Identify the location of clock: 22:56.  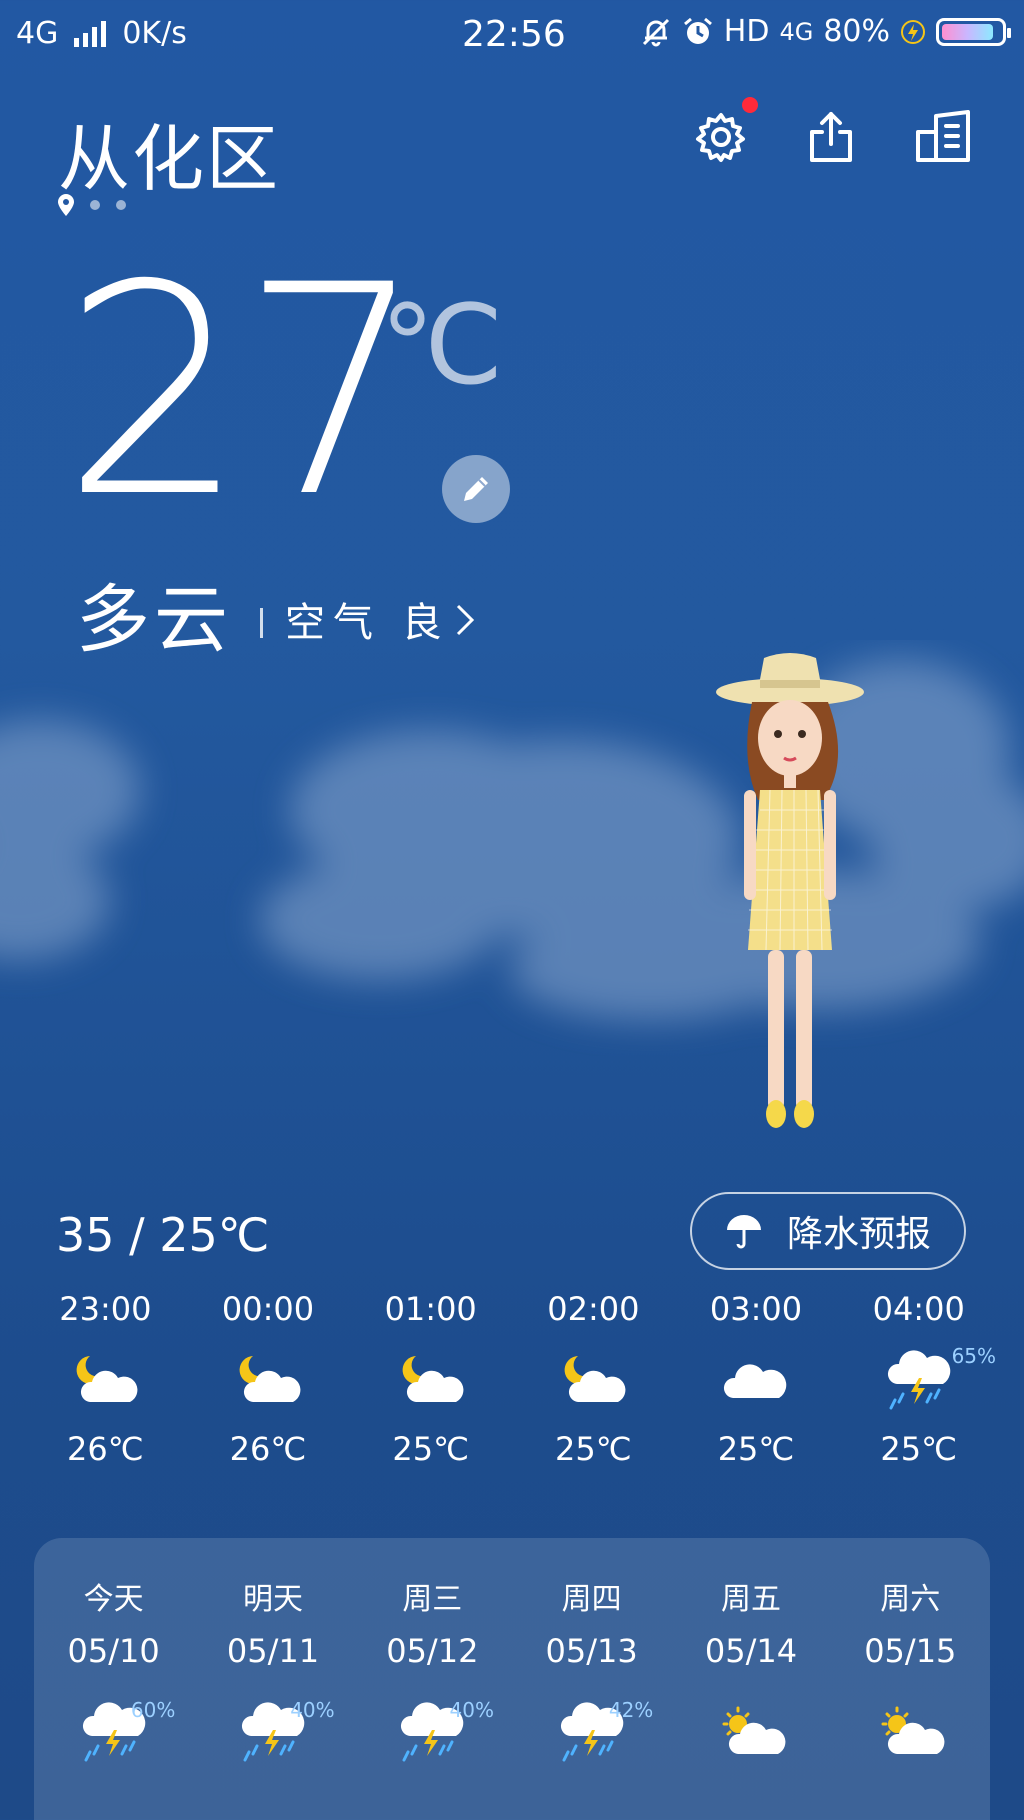
(514, 34).